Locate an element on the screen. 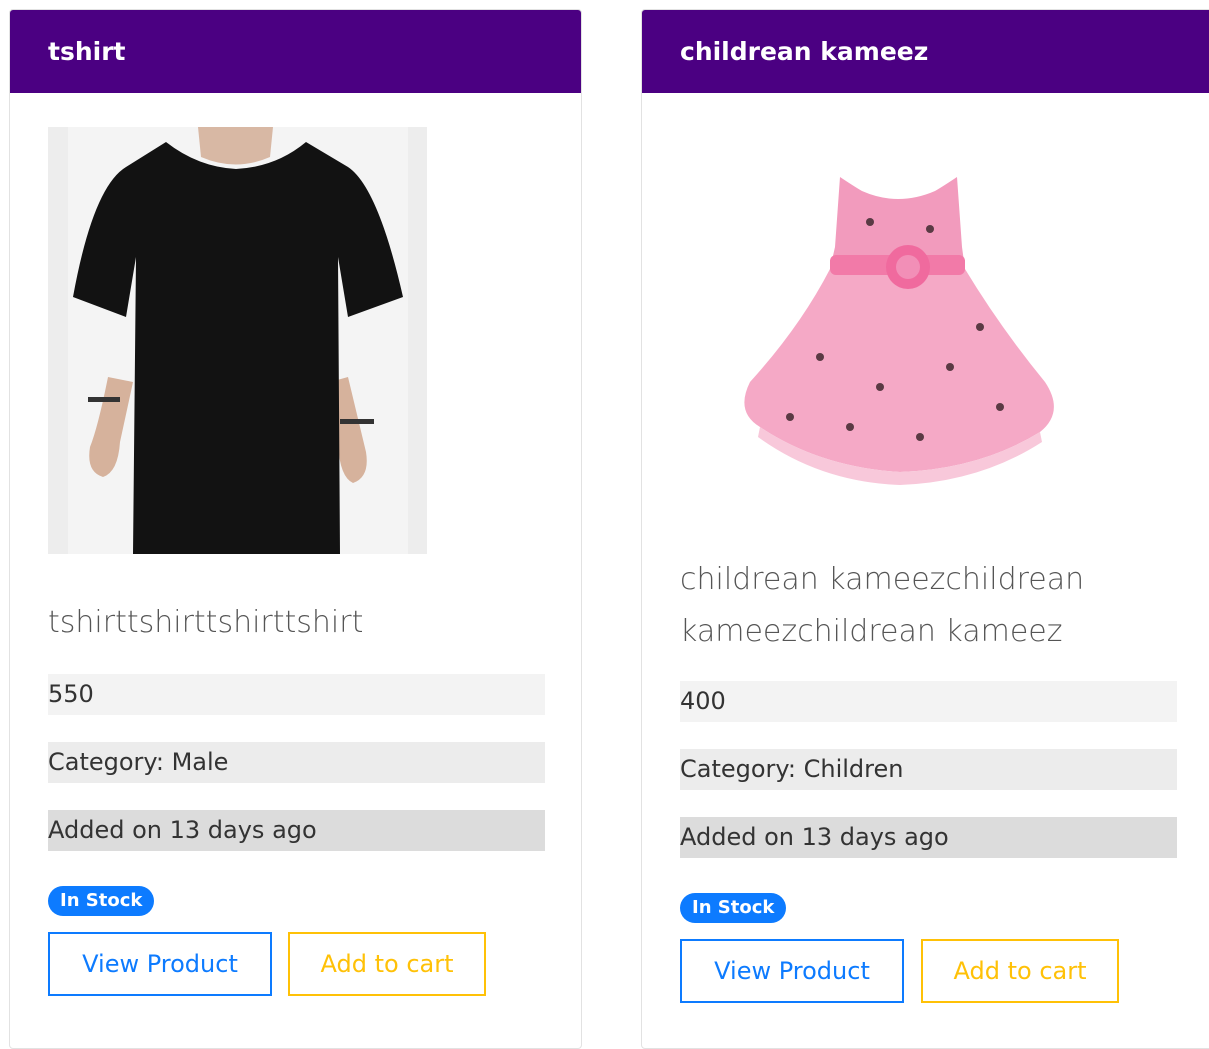 This screenshot has height=1049, width=1209. tshirt-image is located at coordinates (237, 340).